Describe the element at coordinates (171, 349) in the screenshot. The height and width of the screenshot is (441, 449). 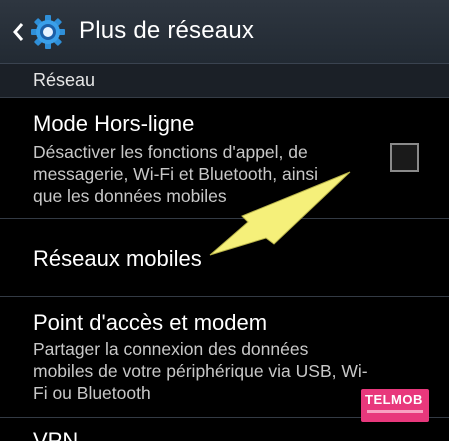
I see `list-item-description-line: Partager la connexion des données` at that location.